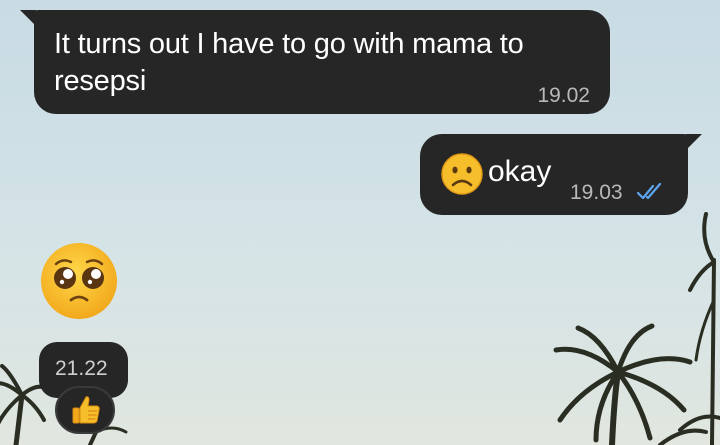 This screenshot has width=720, height=445. I want to click on frowning-face-icon, so click(462, 174).